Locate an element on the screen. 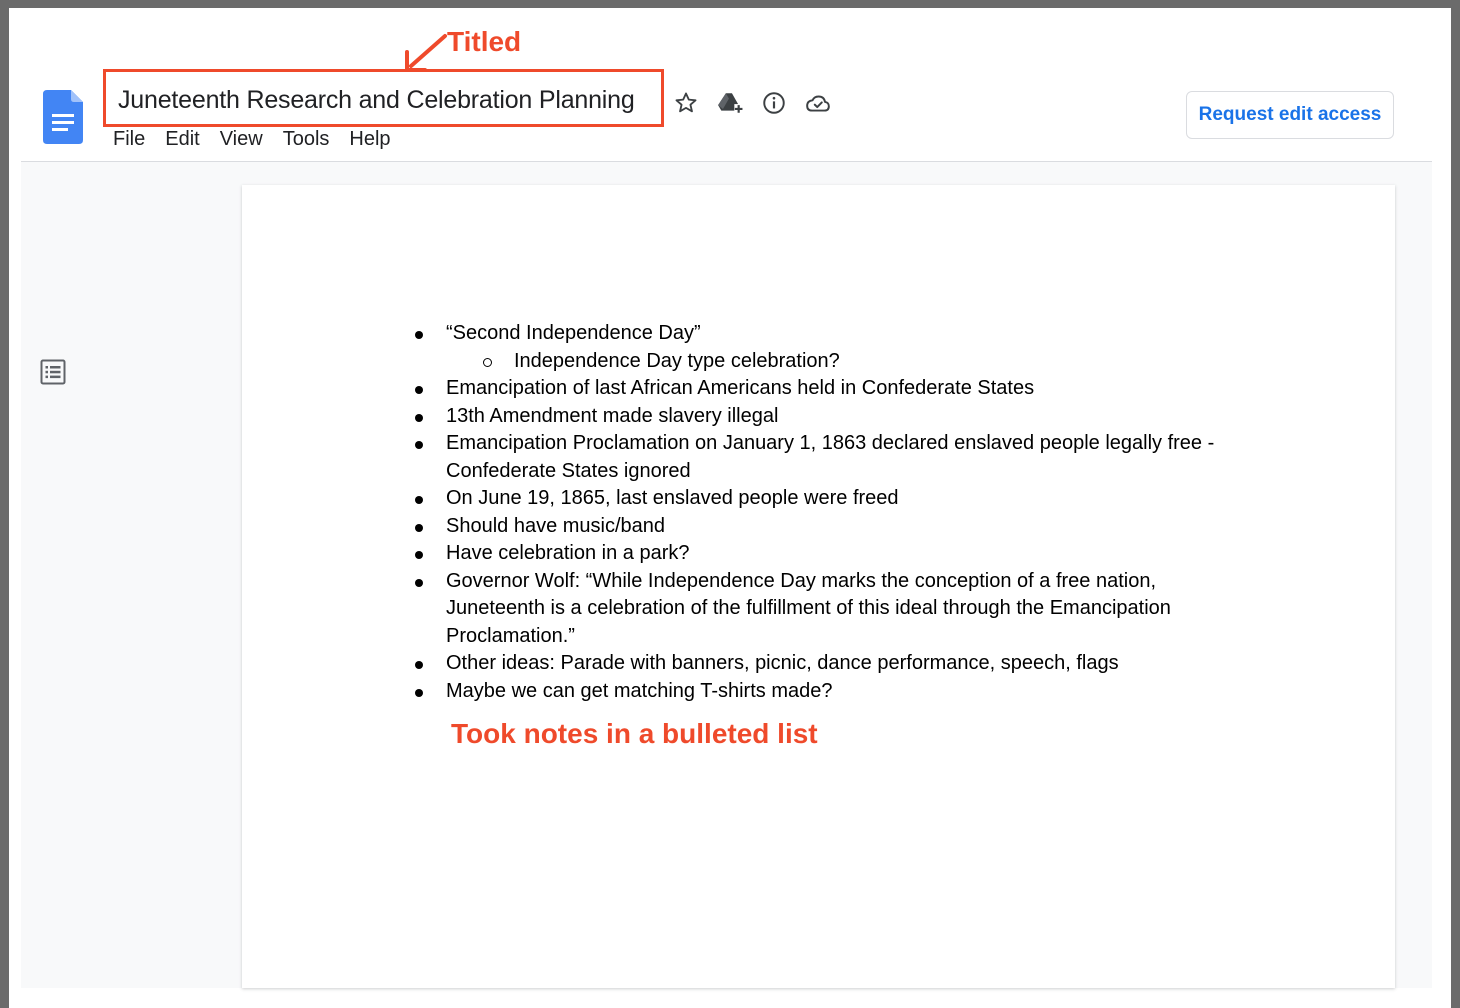  menu-help: Help is located at coordinates (369, 139).